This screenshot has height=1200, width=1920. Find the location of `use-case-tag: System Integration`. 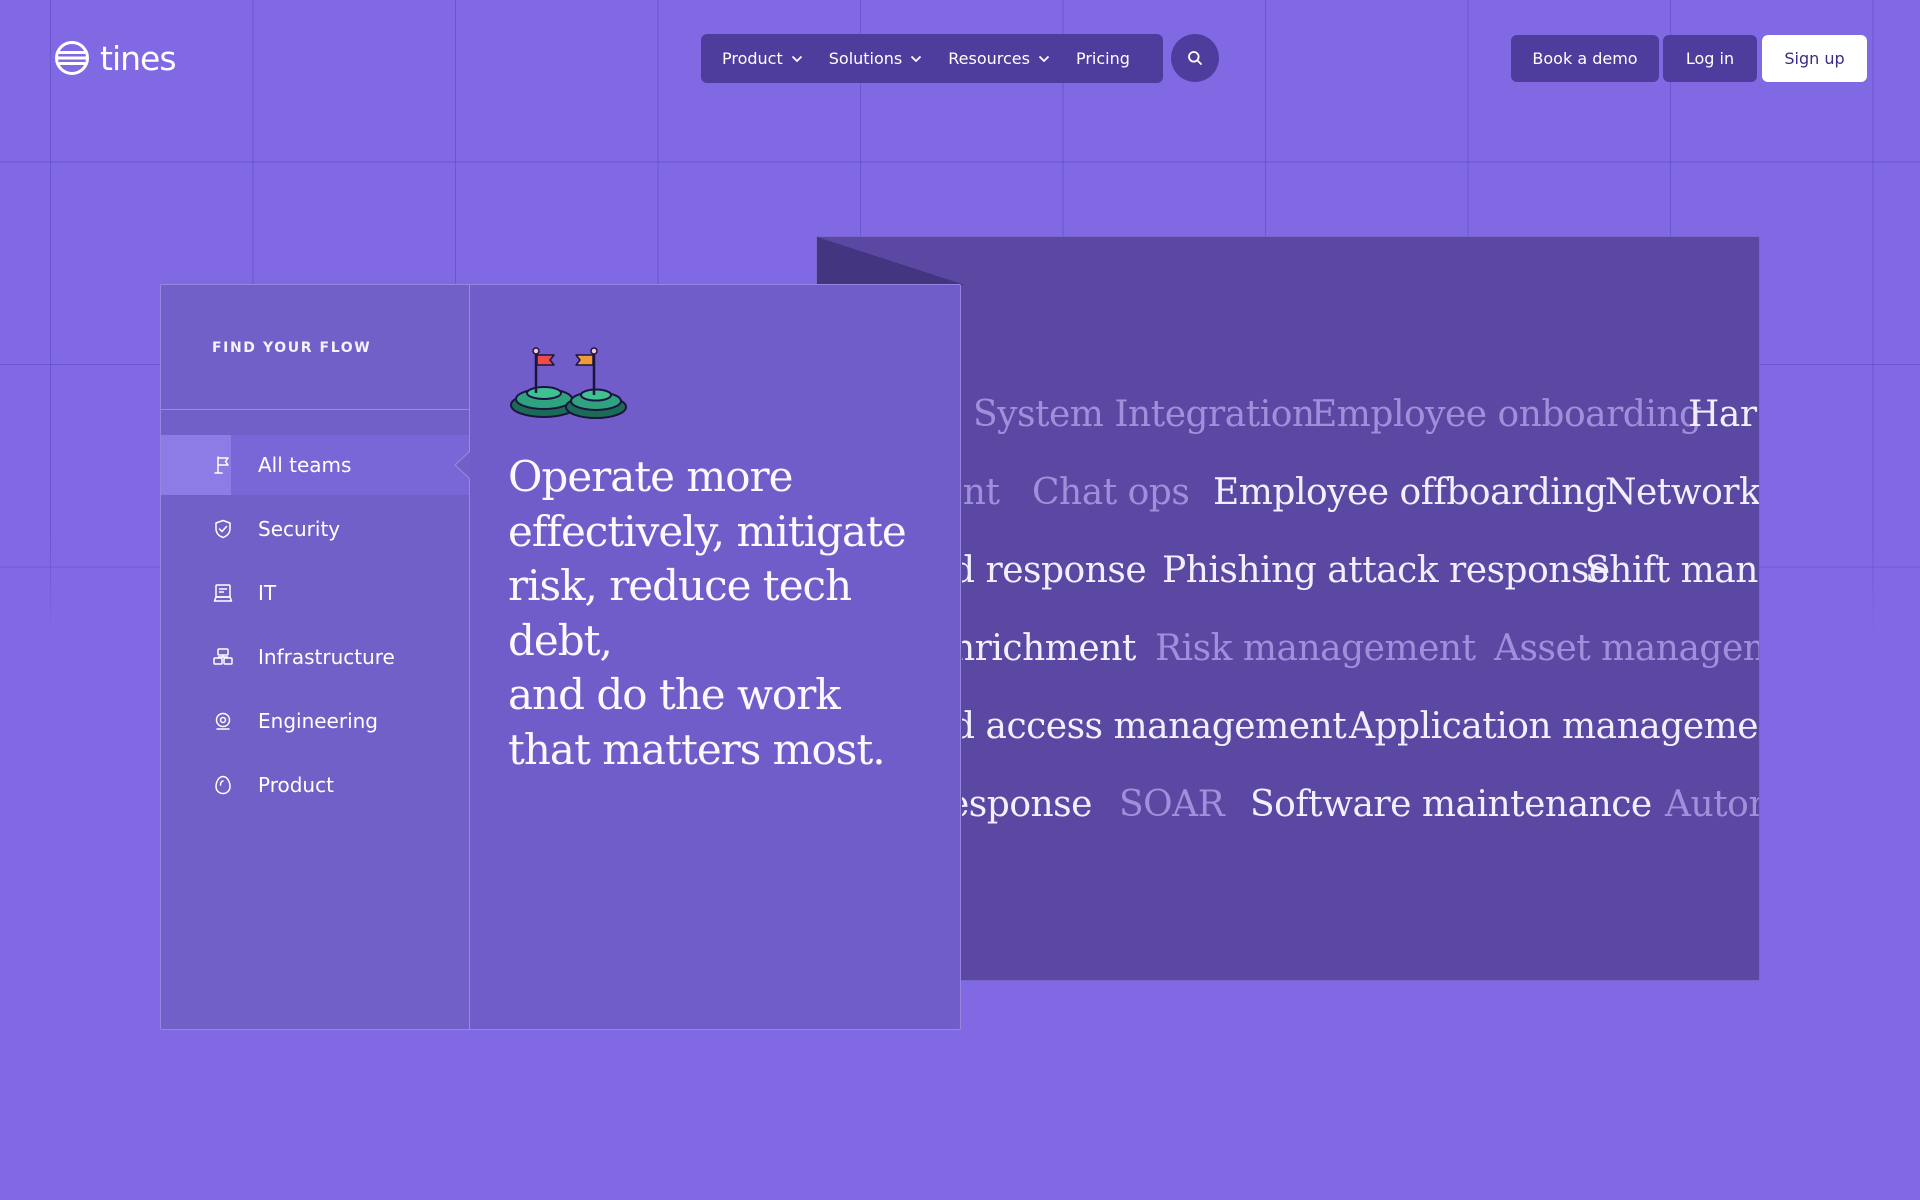

use-case-tag: System Integration is located at coordinates (1144, 415).